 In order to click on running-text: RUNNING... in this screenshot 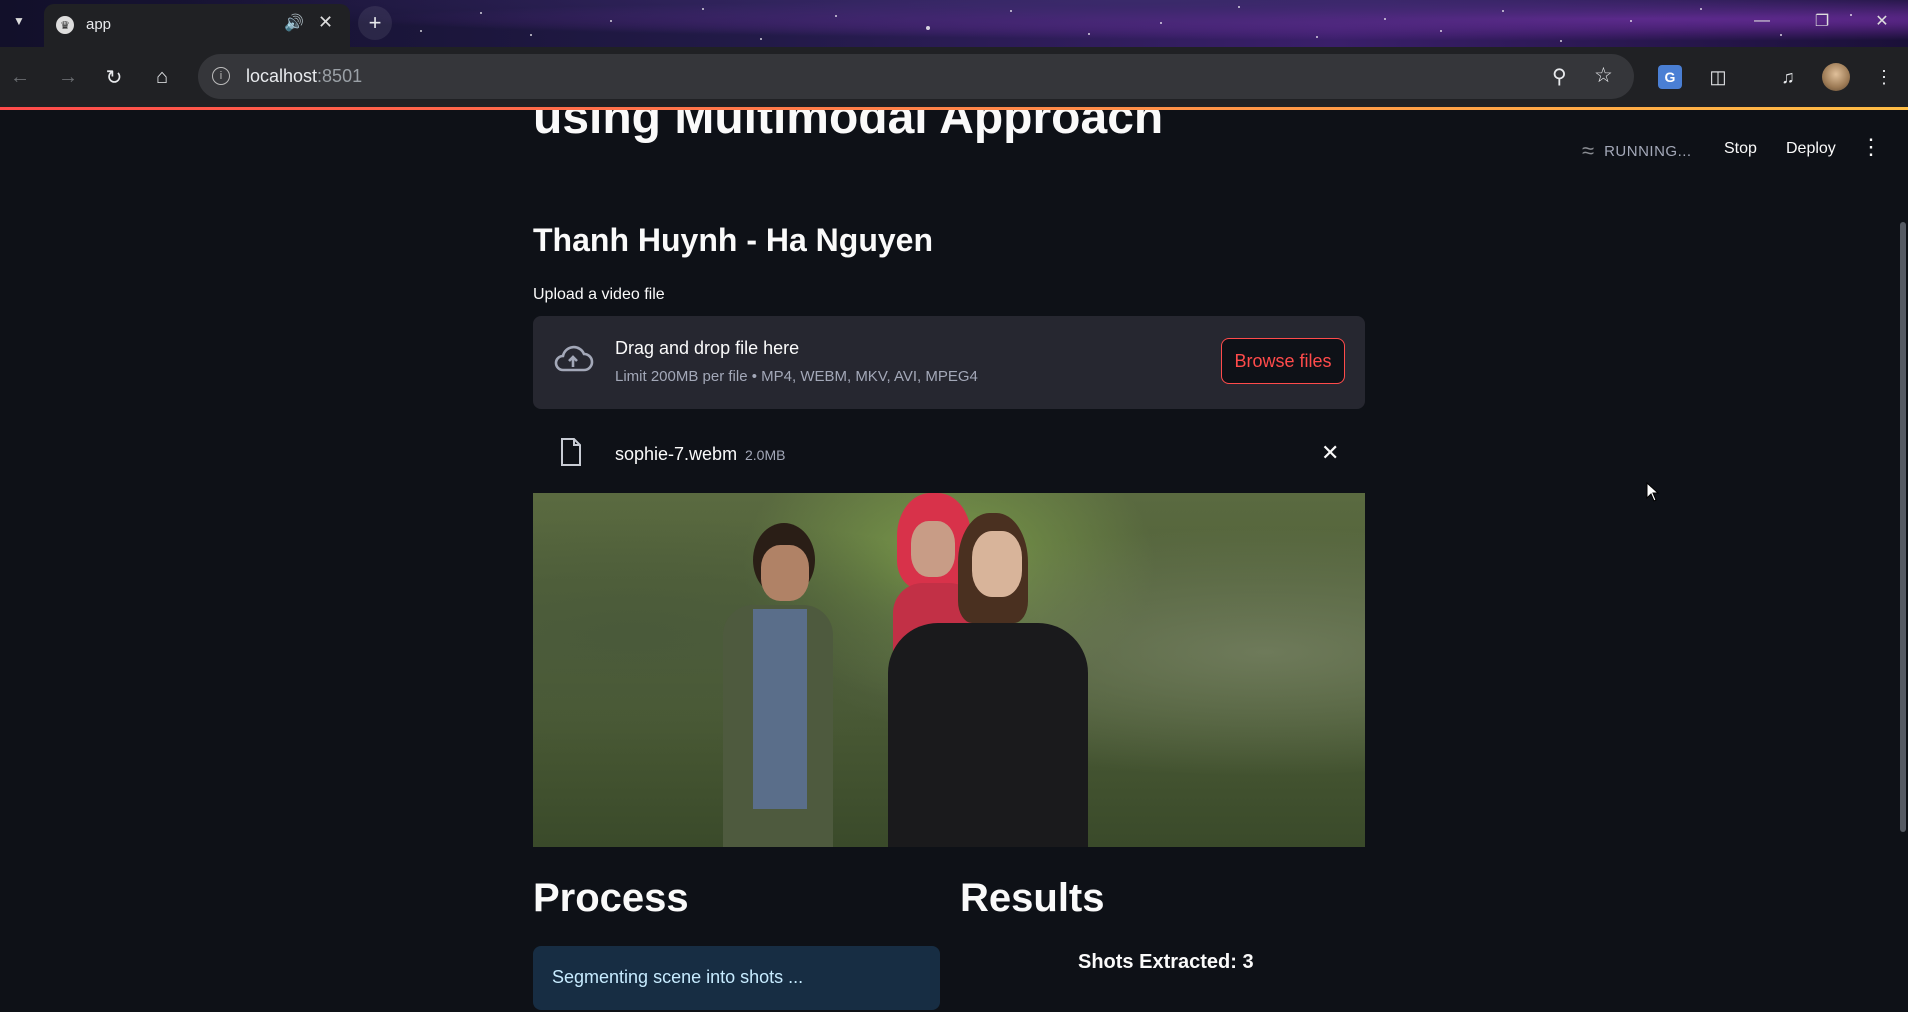, I will do `click(1648, 151)`.